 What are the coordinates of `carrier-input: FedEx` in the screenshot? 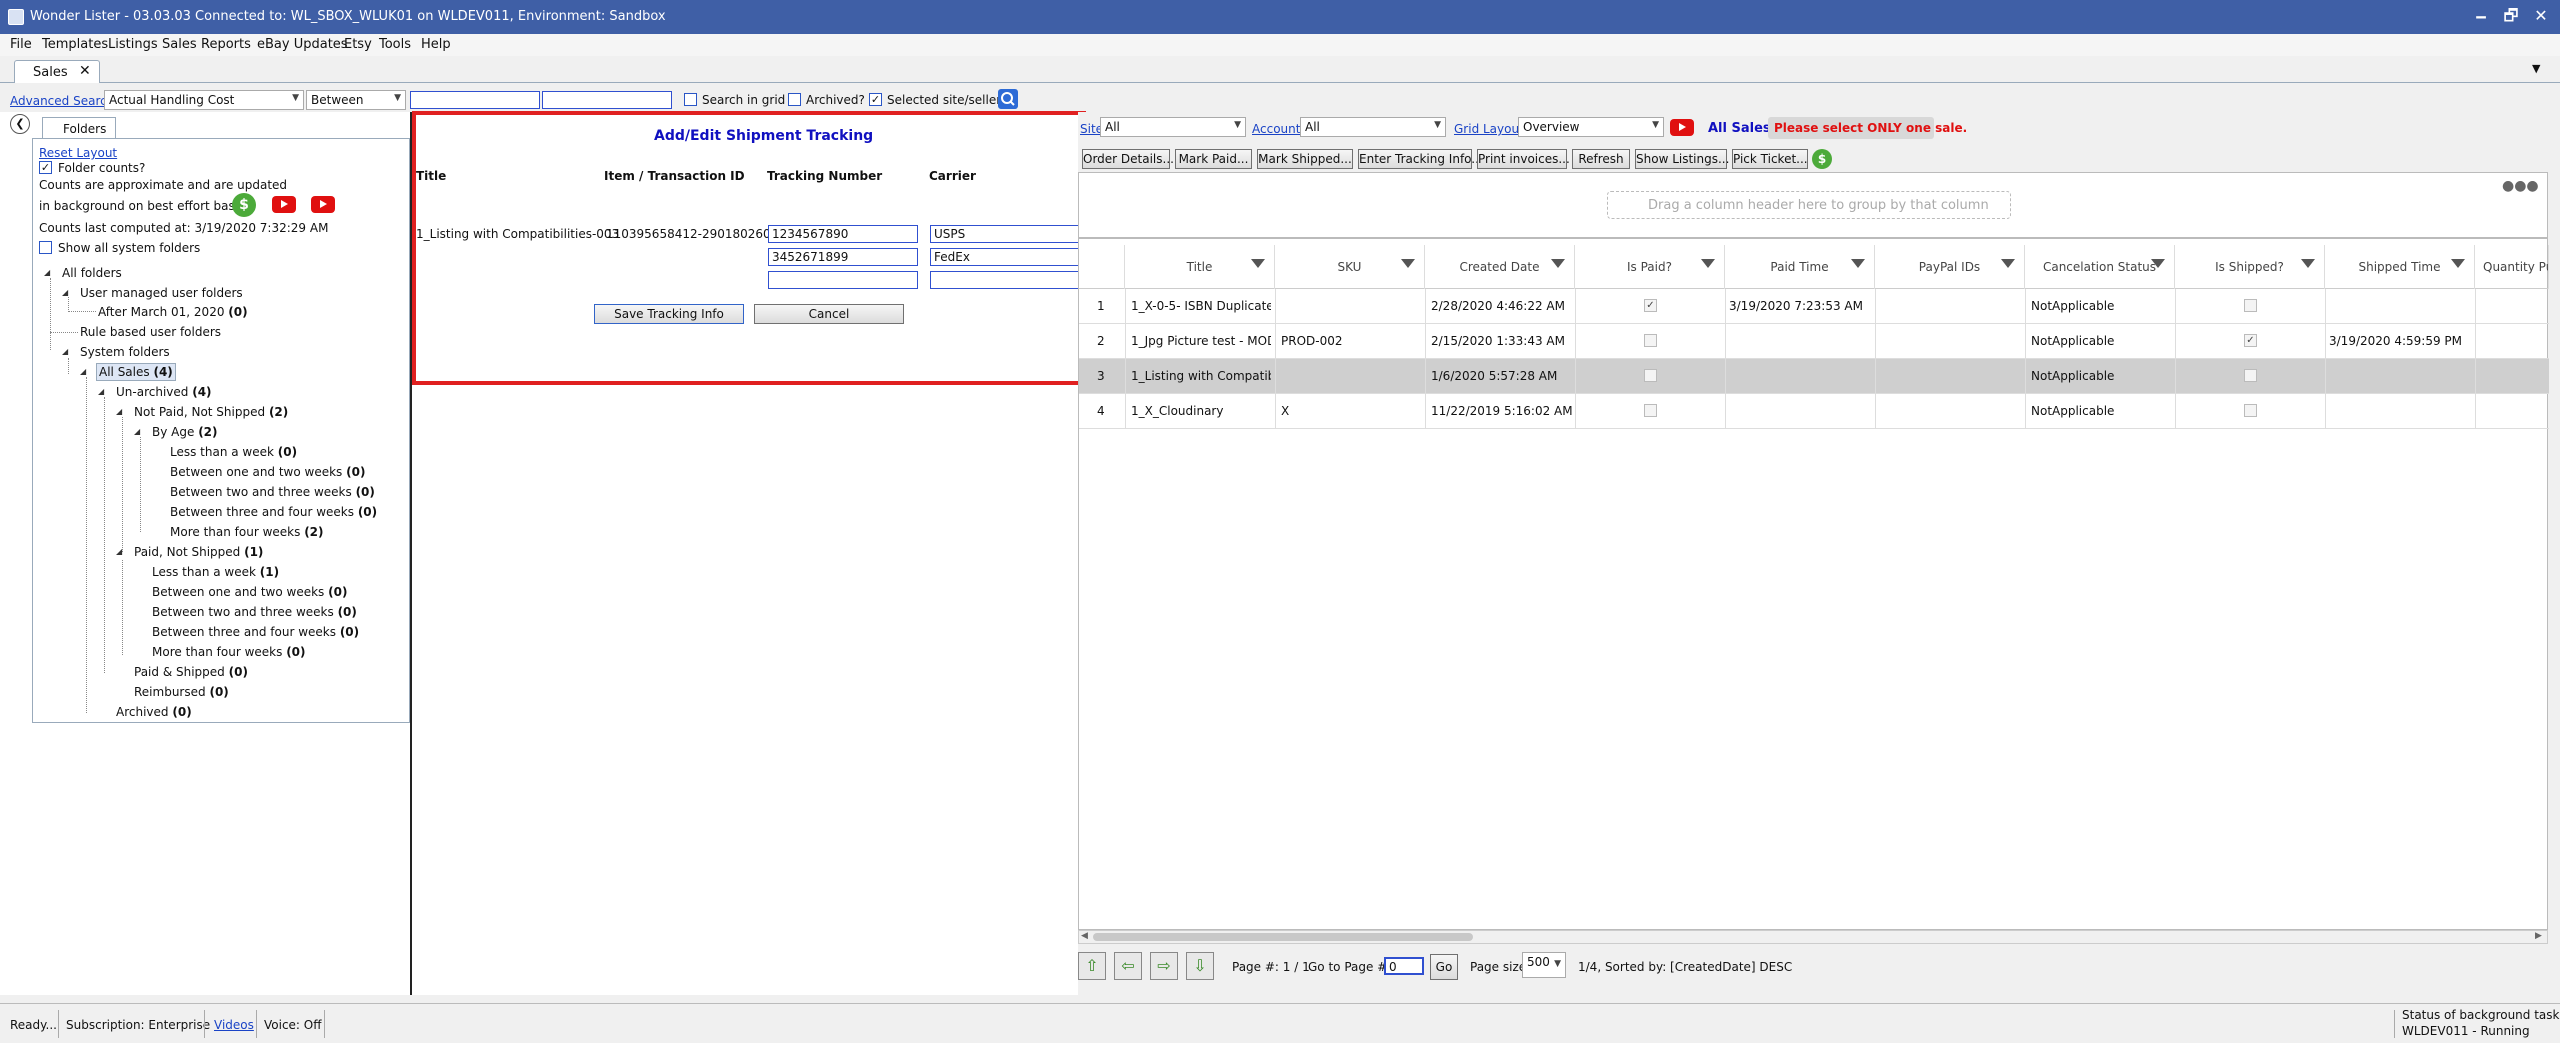 It's located at (1005, 257).